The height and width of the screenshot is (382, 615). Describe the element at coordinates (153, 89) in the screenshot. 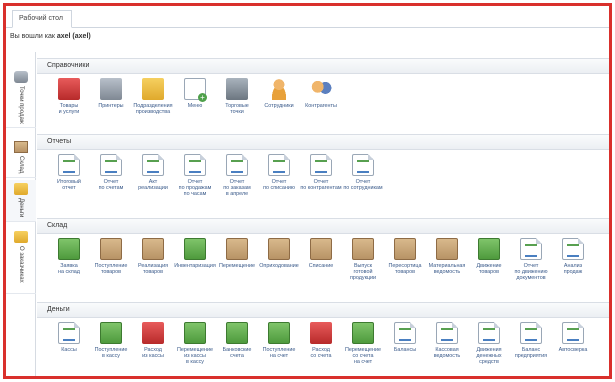

I see `printer-folder-icon` at that location.